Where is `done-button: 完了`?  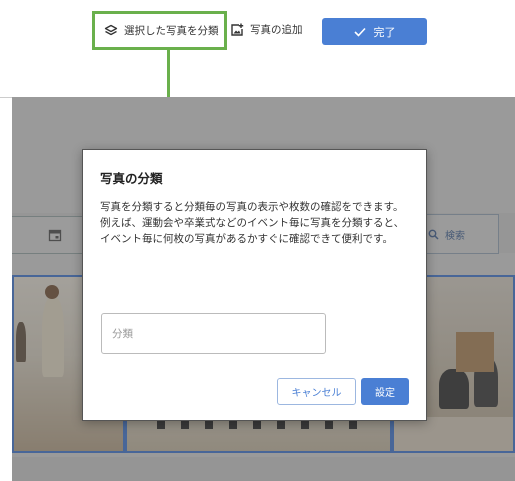
done-button: 完了 is located at coordinates (374, 31).